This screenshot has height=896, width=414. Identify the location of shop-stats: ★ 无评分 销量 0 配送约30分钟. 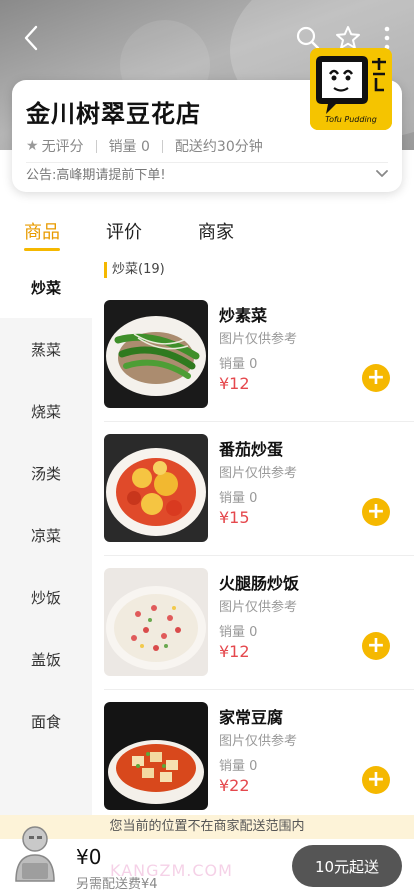
(144, 146).